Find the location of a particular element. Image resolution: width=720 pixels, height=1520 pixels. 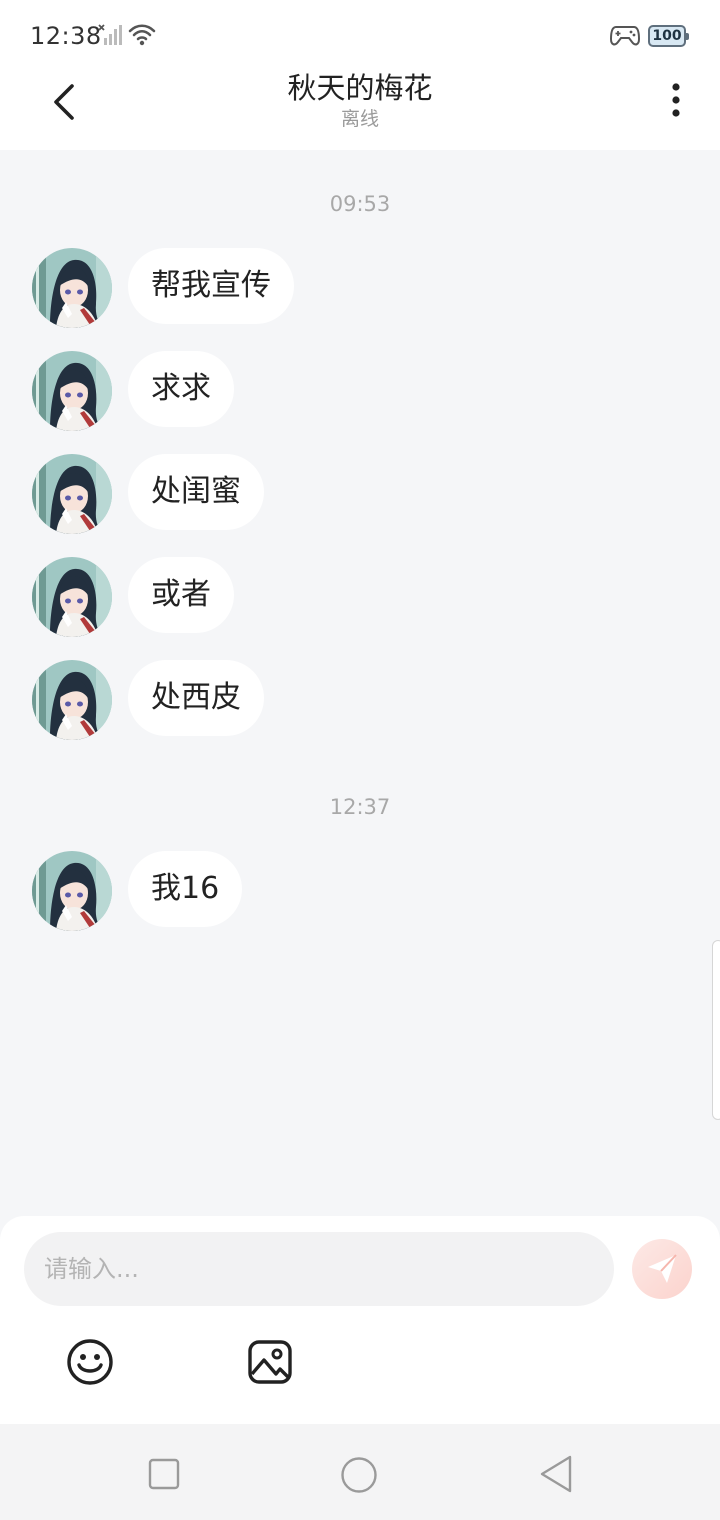

status-bar: 12:38 100 is located at coordinates (360, 32).